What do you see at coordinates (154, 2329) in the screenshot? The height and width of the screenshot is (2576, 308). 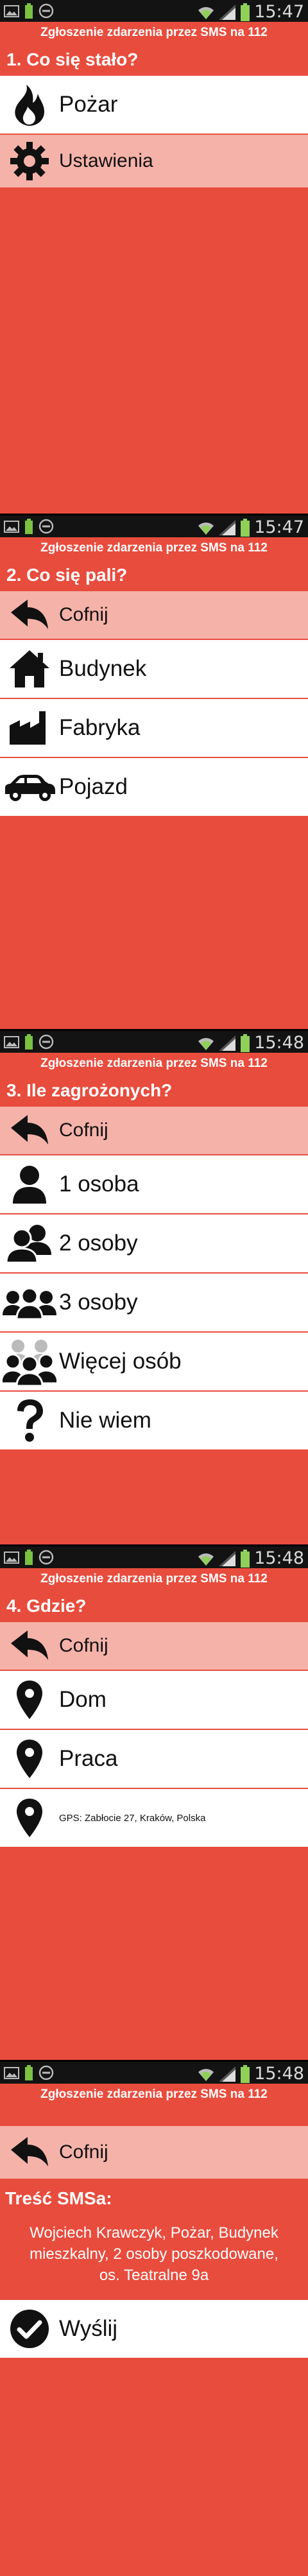 I see `send-button: Wyślij` at bounding box center [154, 2329].